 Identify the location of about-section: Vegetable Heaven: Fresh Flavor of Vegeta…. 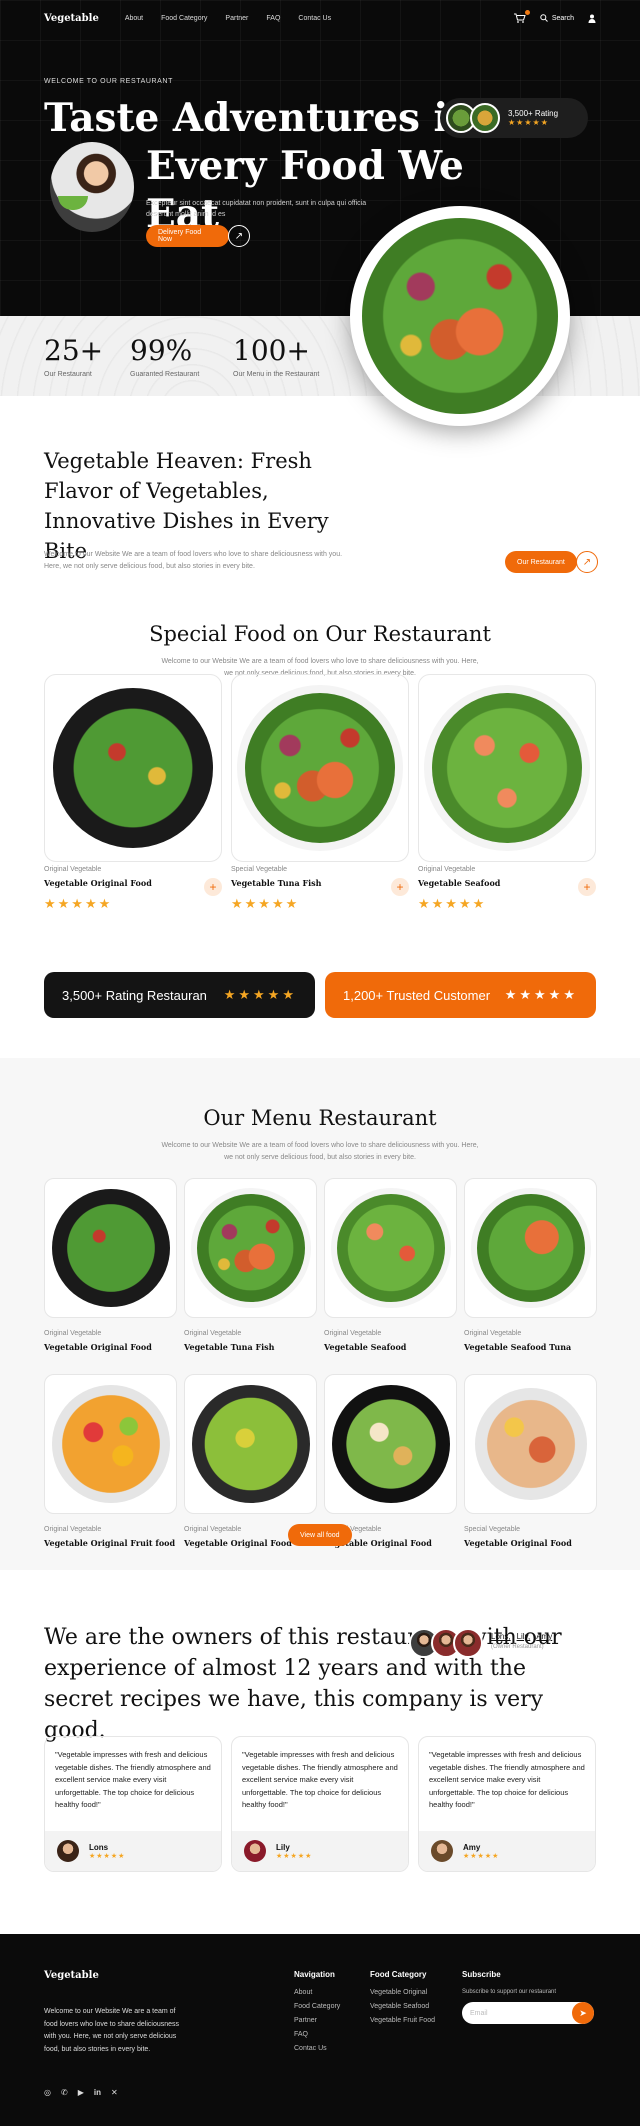
(320, 492).